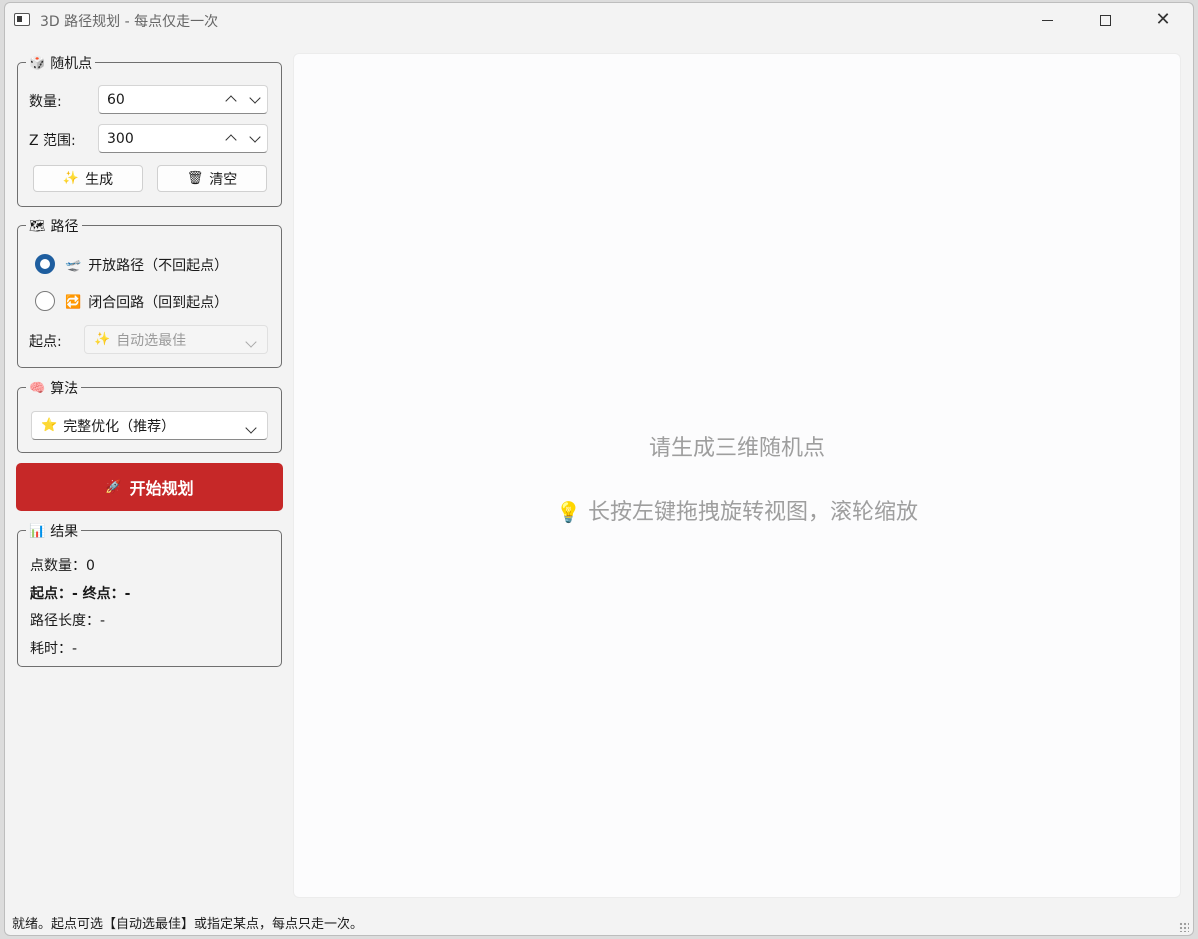  I want to click on dice-icon: 🎲, so click(37, 63).